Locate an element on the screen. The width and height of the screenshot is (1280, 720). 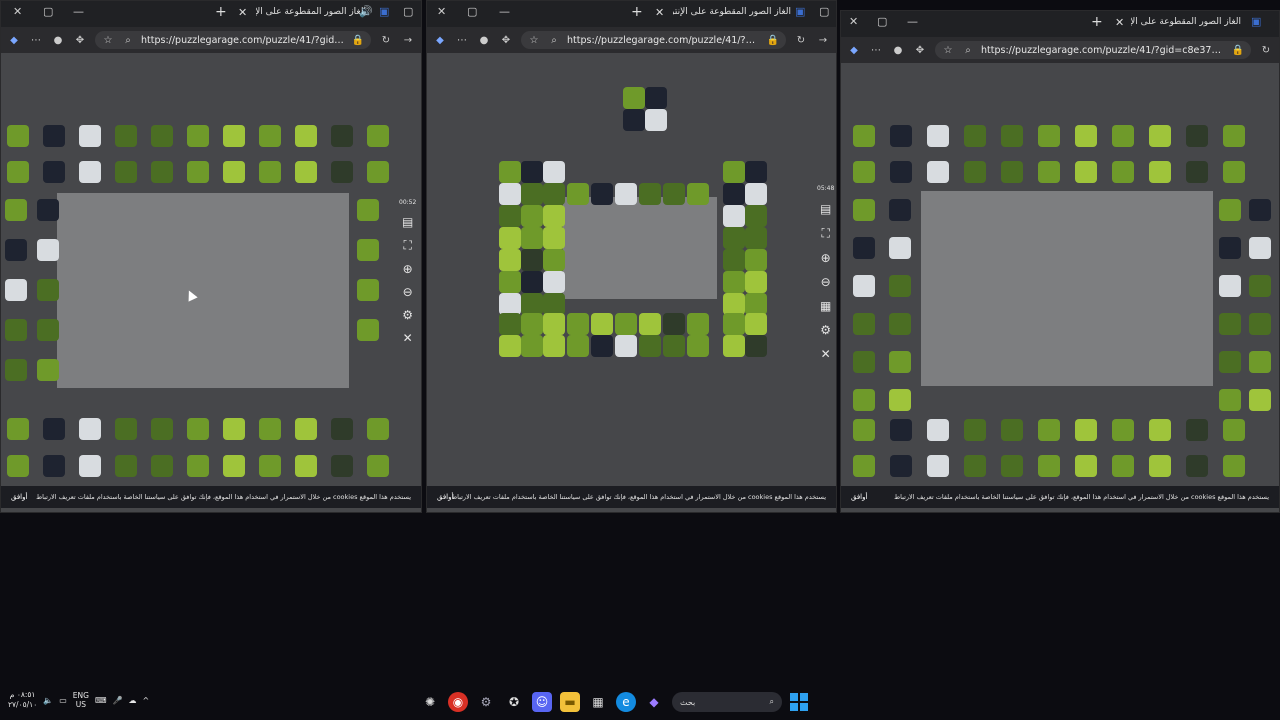
file-explorer-icon: ▬ is located at coordinates (570, 702).